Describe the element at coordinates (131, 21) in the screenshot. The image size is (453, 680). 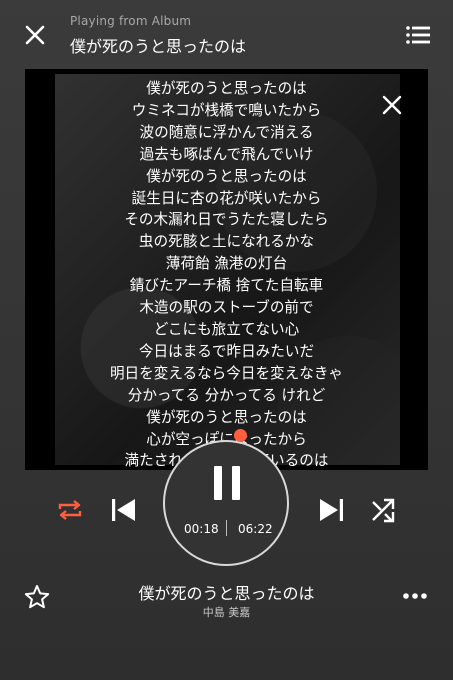
I see `playing-from-label: Playing from Album` at that location.